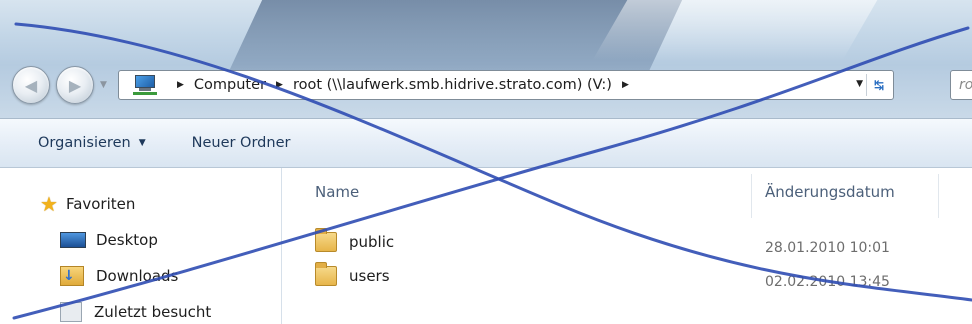 This screenshot has height=324, width=972. I want to click on file-name: users, so click(369, 276).